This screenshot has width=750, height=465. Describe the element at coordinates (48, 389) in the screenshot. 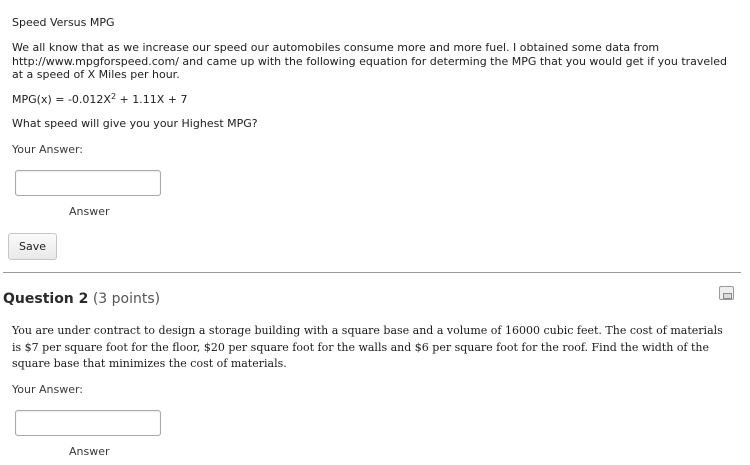

I see `question-2-your-answer-label: Your Answer:` at that location.